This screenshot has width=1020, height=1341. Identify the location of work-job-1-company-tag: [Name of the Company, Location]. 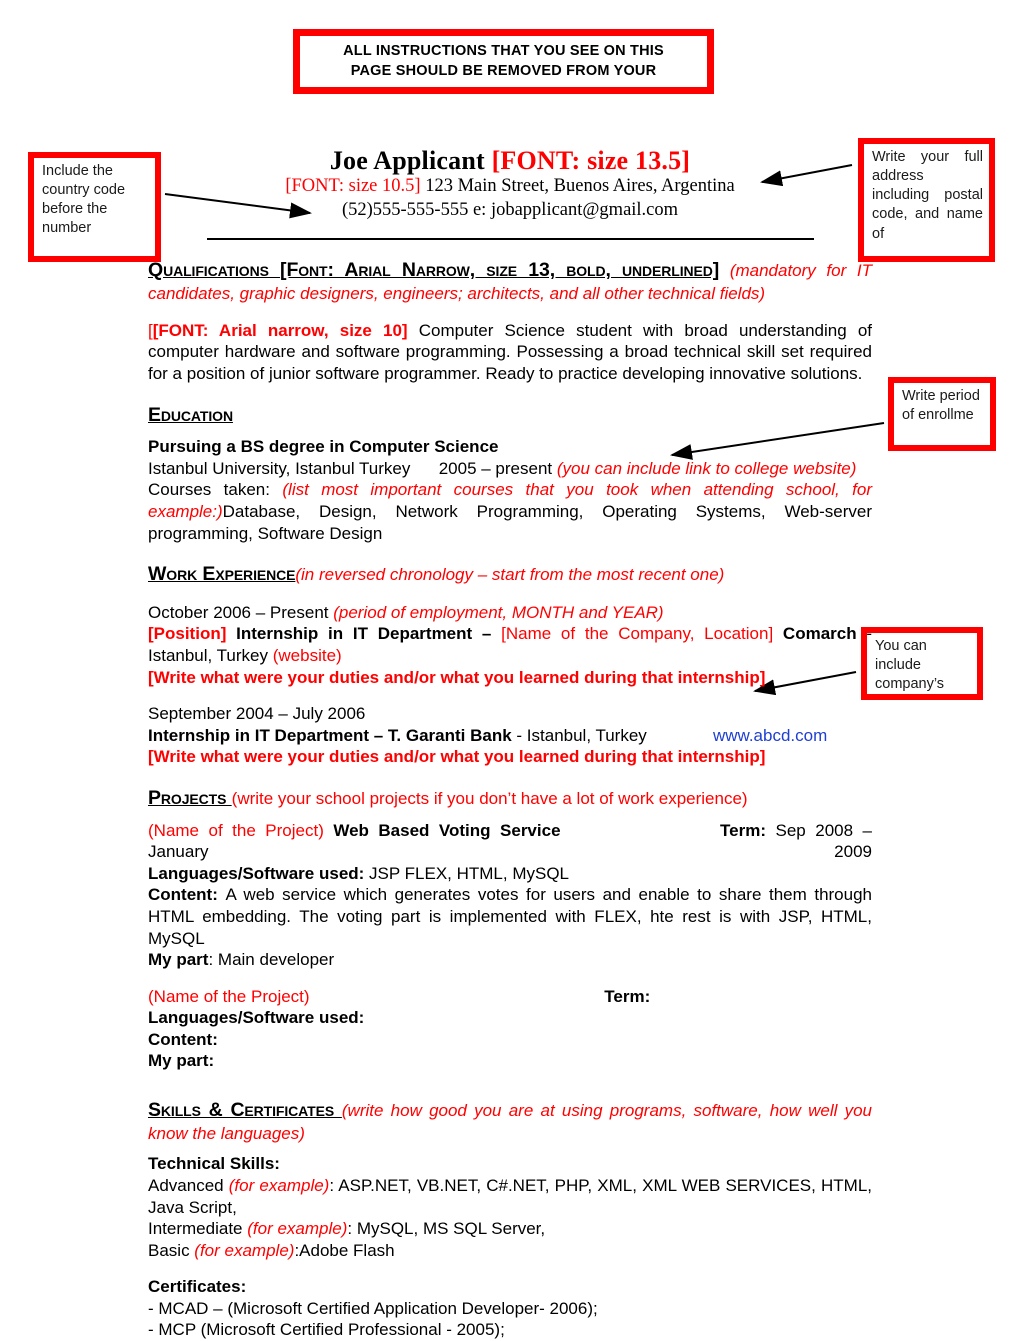
(642, 634).